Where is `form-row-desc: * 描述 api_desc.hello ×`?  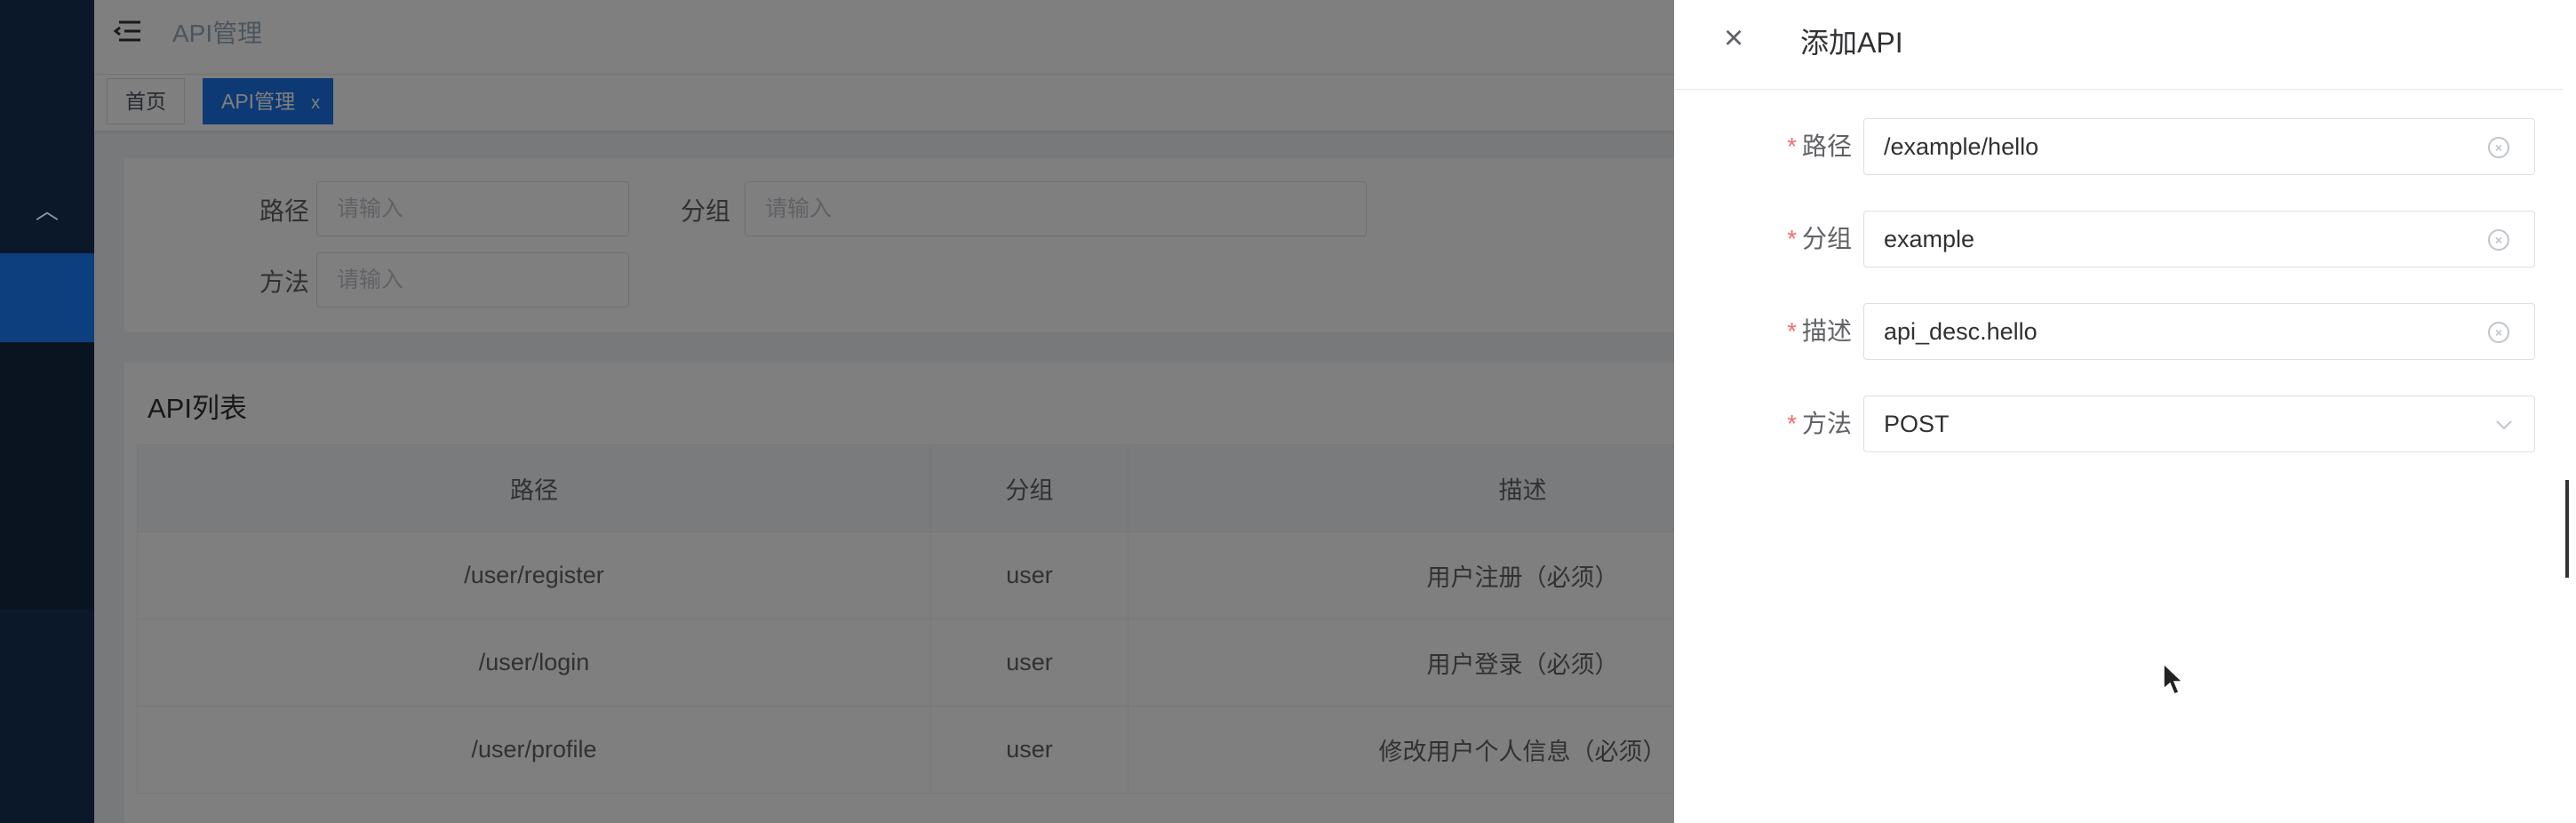 form-row-desc: * 描述 api_desc.hello × is located at coordinates (2118, 331).